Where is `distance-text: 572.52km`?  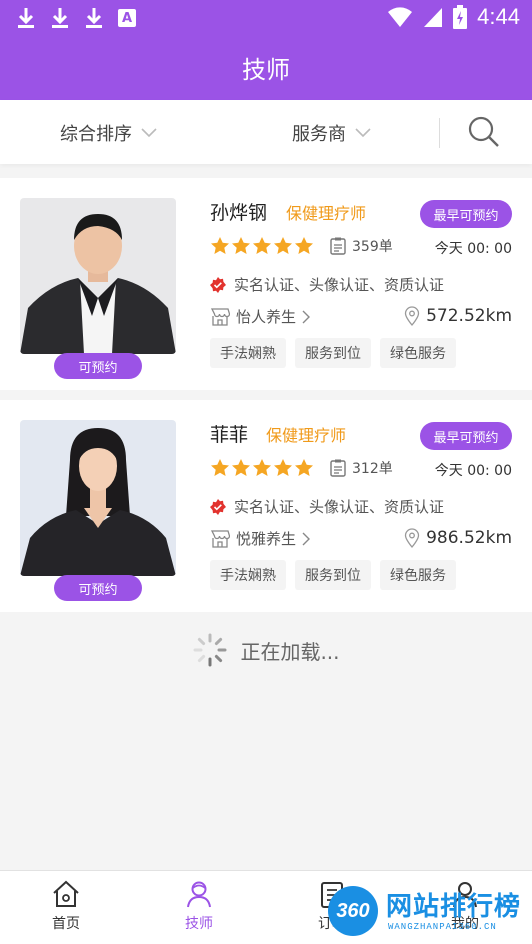
distance-text: 572.52km is located at coordinates (469, 316).